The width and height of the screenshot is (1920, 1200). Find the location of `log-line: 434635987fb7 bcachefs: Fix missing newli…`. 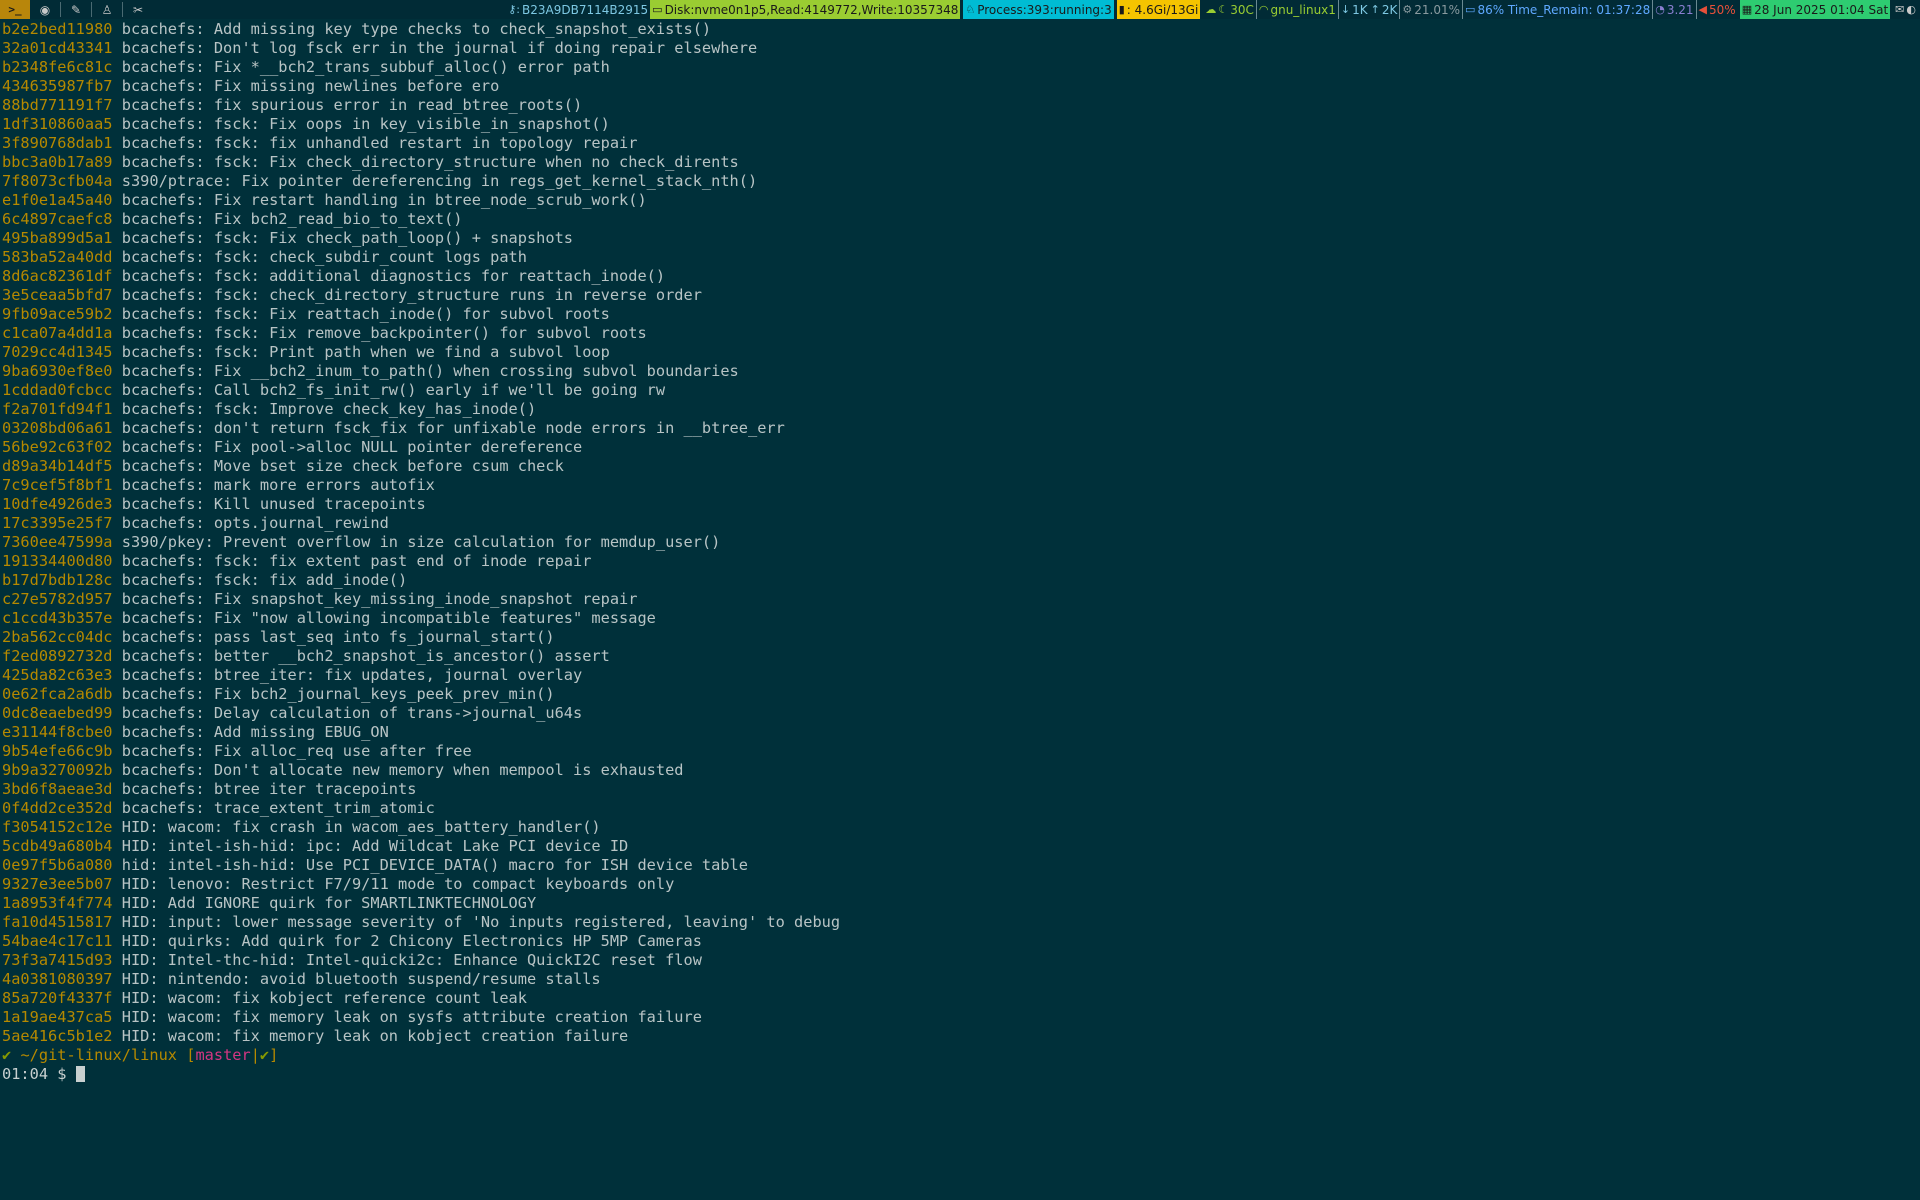

log-line: 434635987fb7 bcachefs: Fix missing newli… is located at coordinates (421, 86).